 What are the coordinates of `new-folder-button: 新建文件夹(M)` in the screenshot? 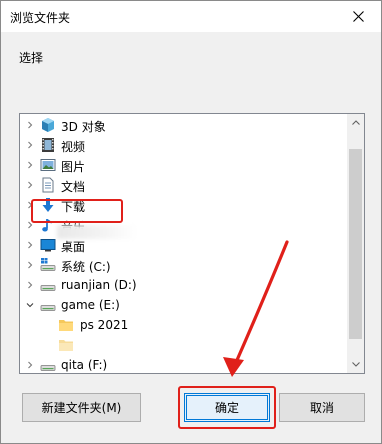 It's located at (81, 407).